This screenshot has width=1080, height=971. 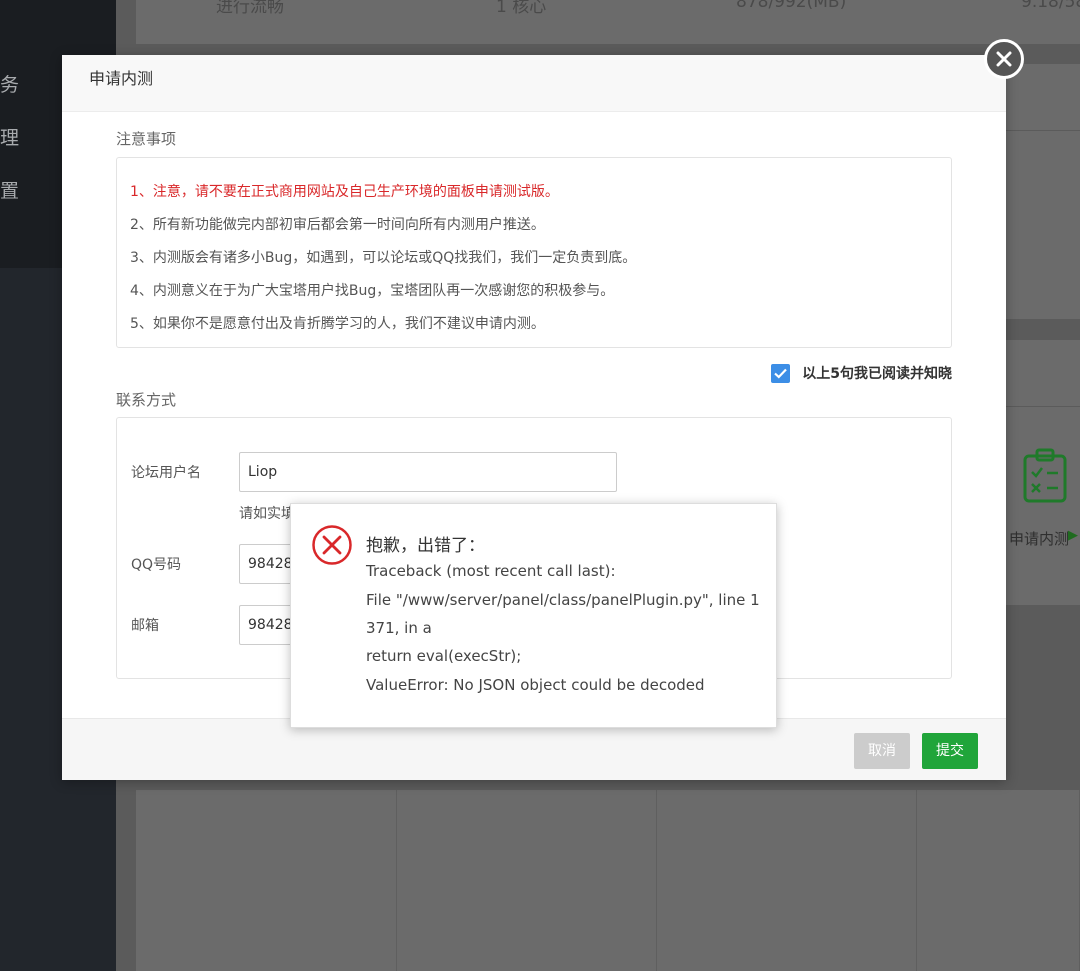 I want to click on clipboard-check-icon, so click(x=1045, y=478).